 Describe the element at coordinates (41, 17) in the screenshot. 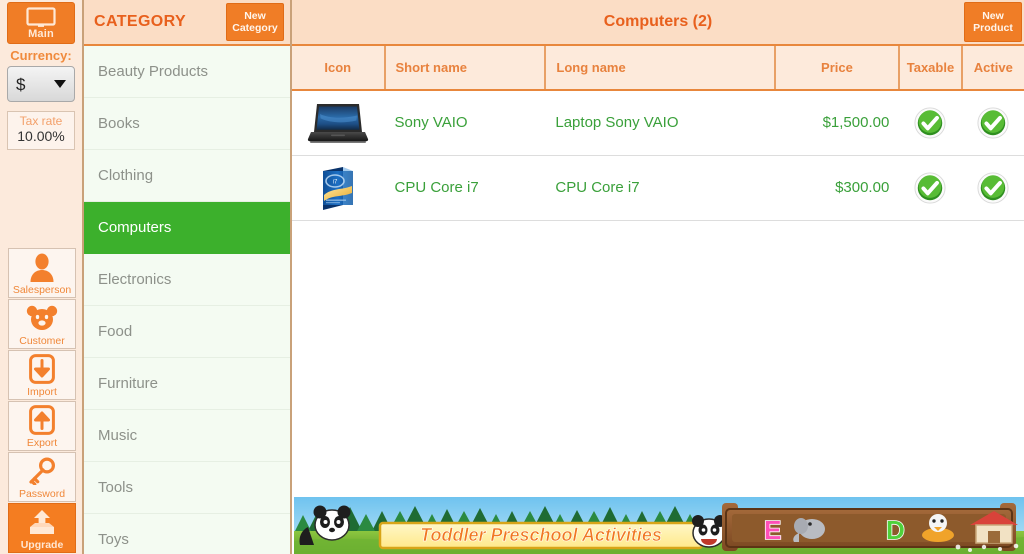

I see `monitor-icon` at that location.